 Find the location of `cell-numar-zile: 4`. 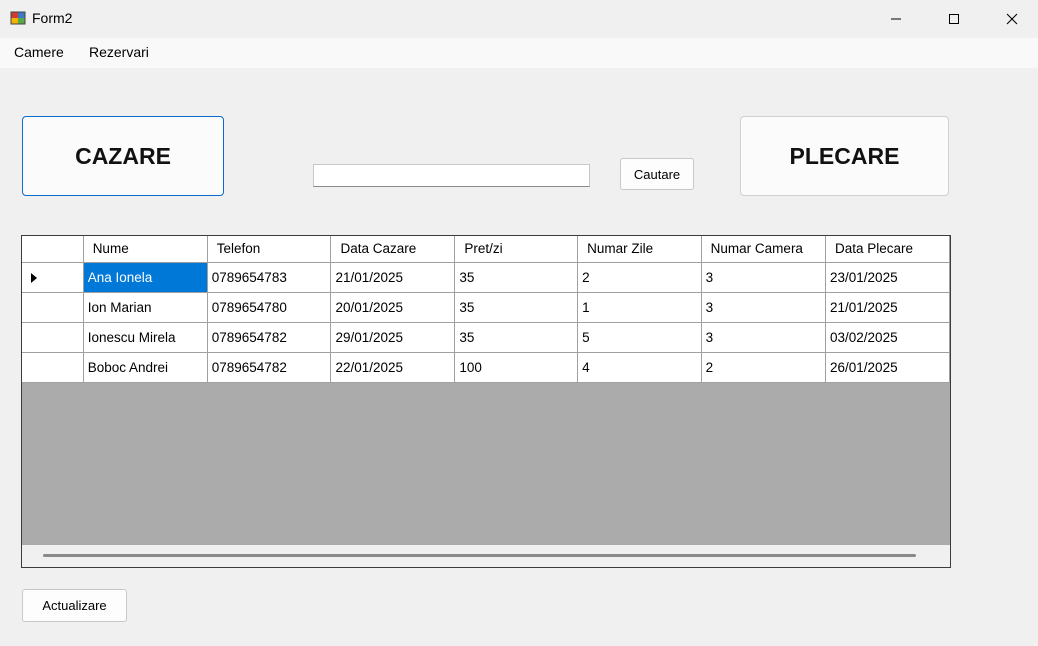

cell-numar-zile: 4 is located at coordinates (639, 367).